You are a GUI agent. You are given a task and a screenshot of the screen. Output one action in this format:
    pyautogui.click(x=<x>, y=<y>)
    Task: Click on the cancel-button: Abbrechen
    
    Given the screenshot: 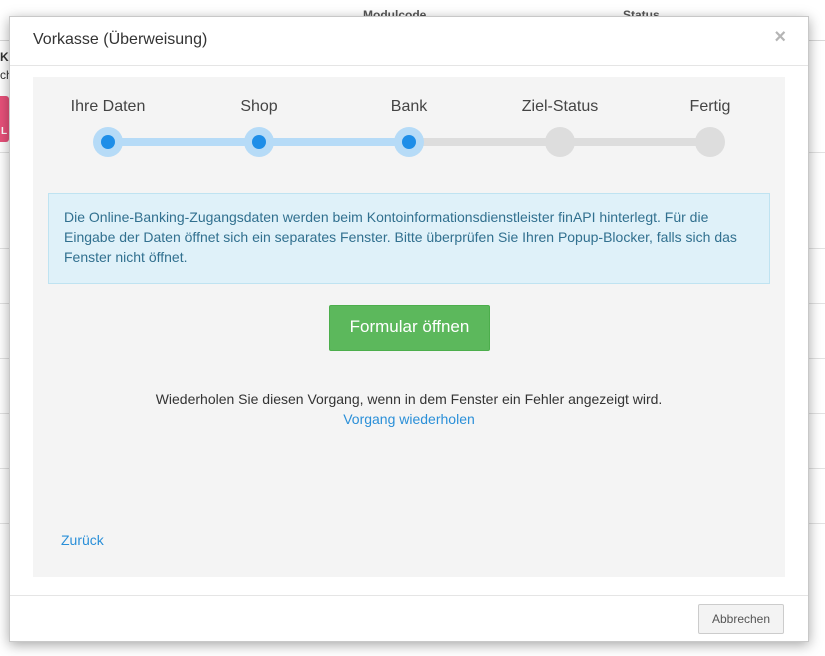 What is the action you would take?
    pyautogui.click(x=741, y=619)
    